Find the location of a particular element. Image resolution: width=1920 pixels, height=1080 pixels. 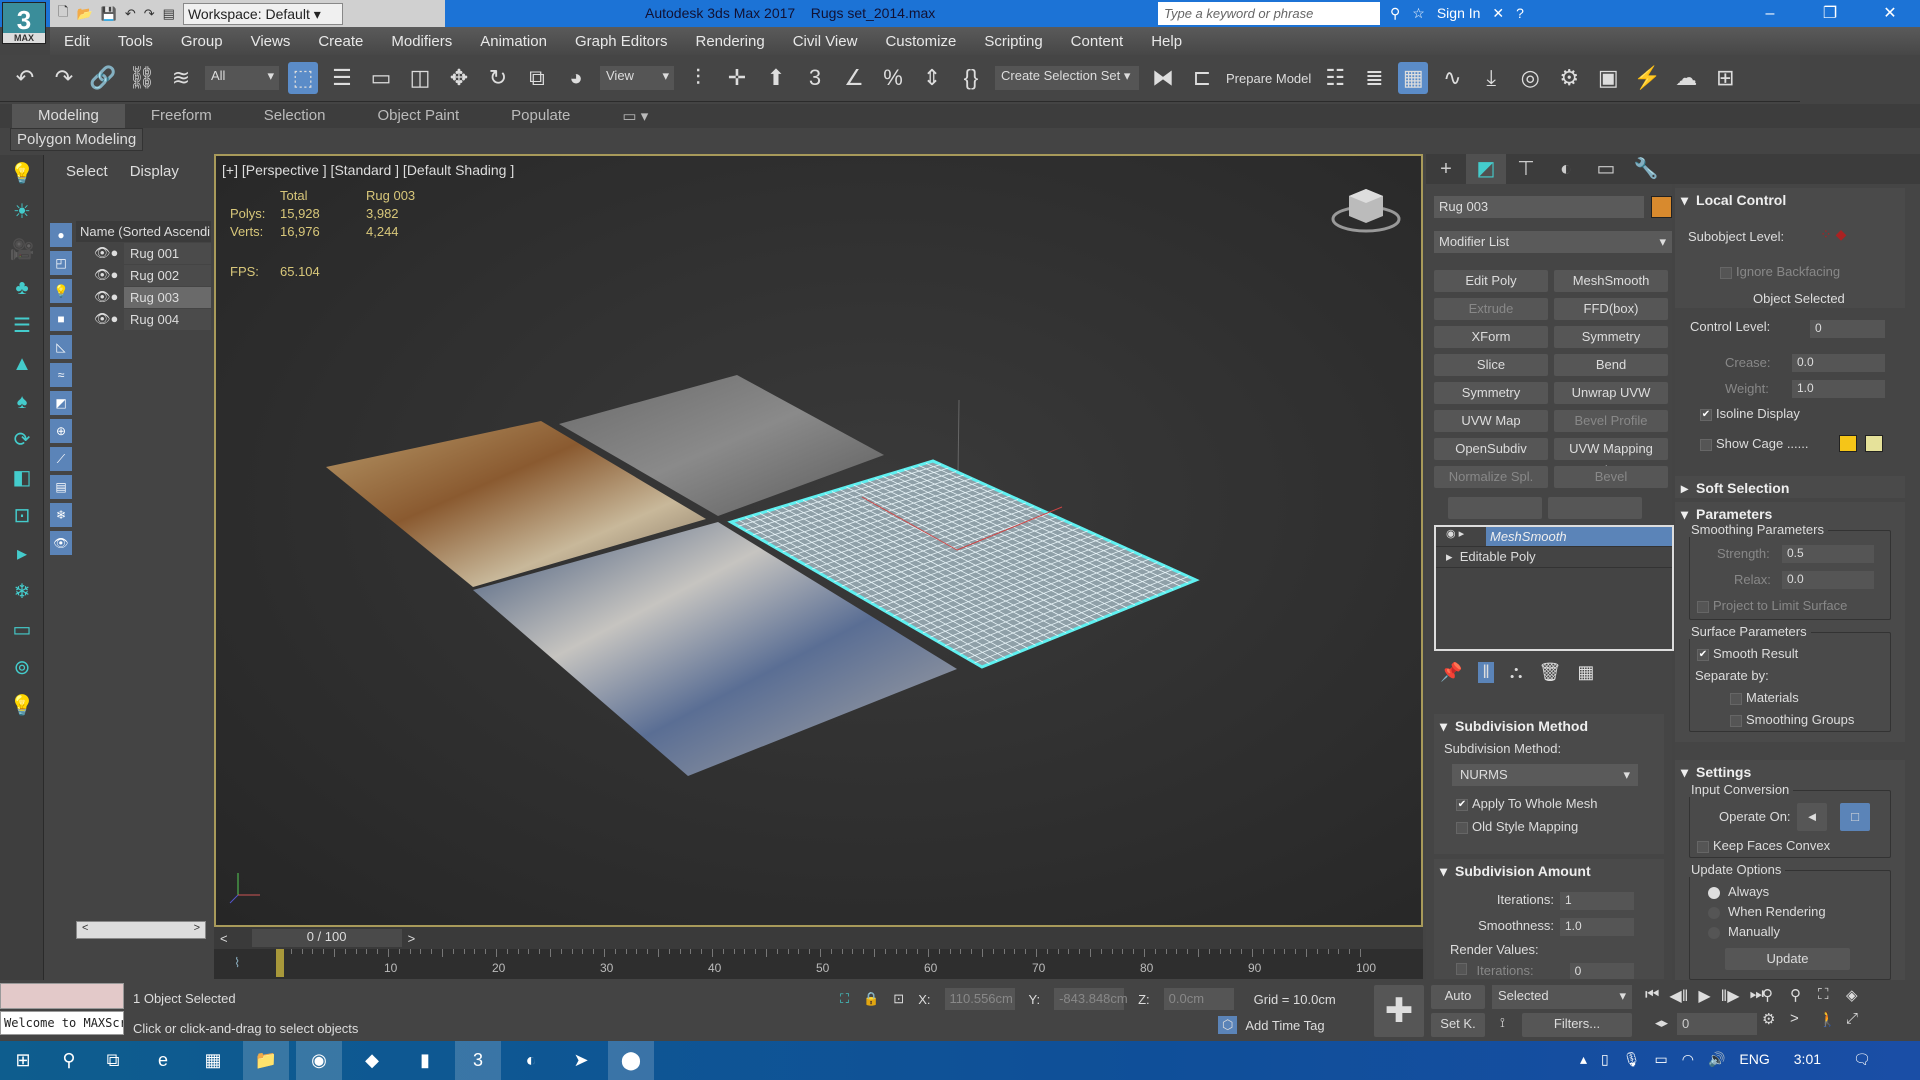

menu-scripting: Scripting is located at coordinates (1013, 41).